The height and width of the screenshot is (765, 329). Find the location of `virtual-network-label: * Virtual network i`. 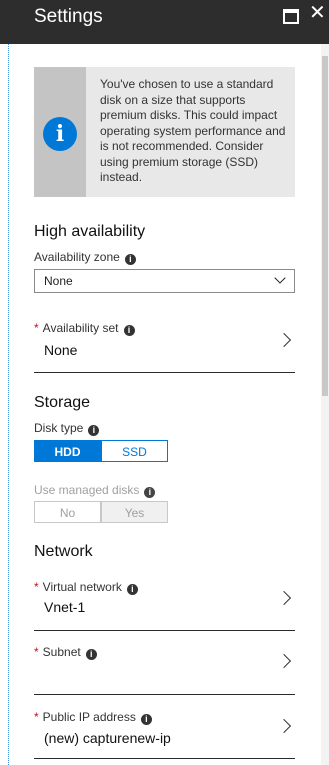

virtual-network-label: * Virtual network i is located at coordinates (86, 587).